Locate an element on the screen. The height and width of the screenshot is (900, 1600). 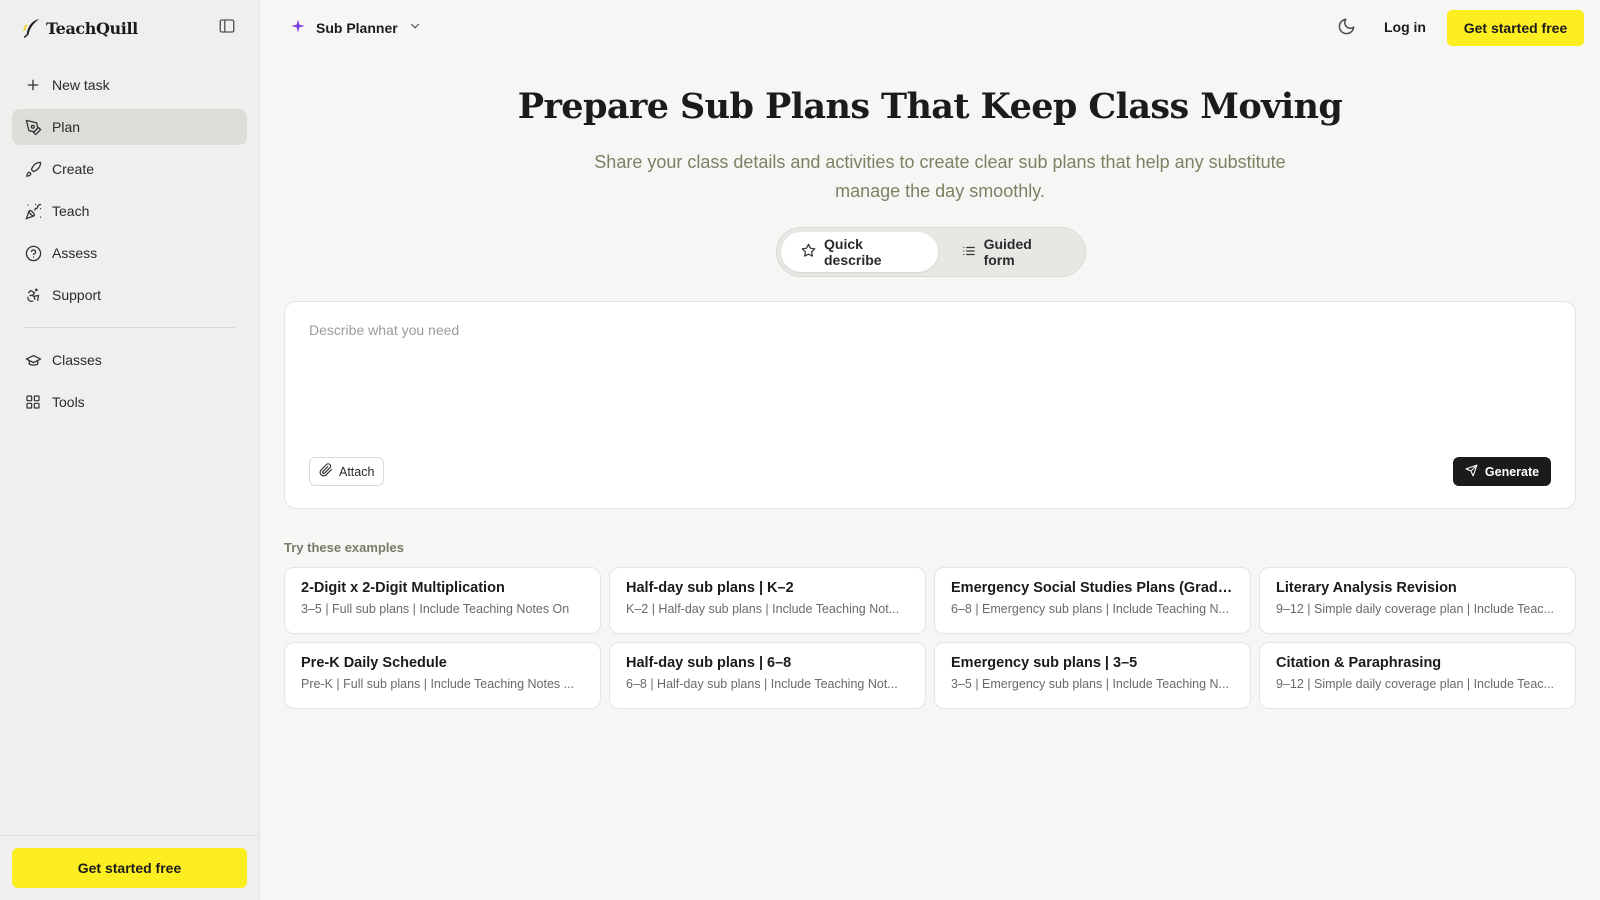
sidebar-get-started-button: Get started free is located at coordinates (129, 868).